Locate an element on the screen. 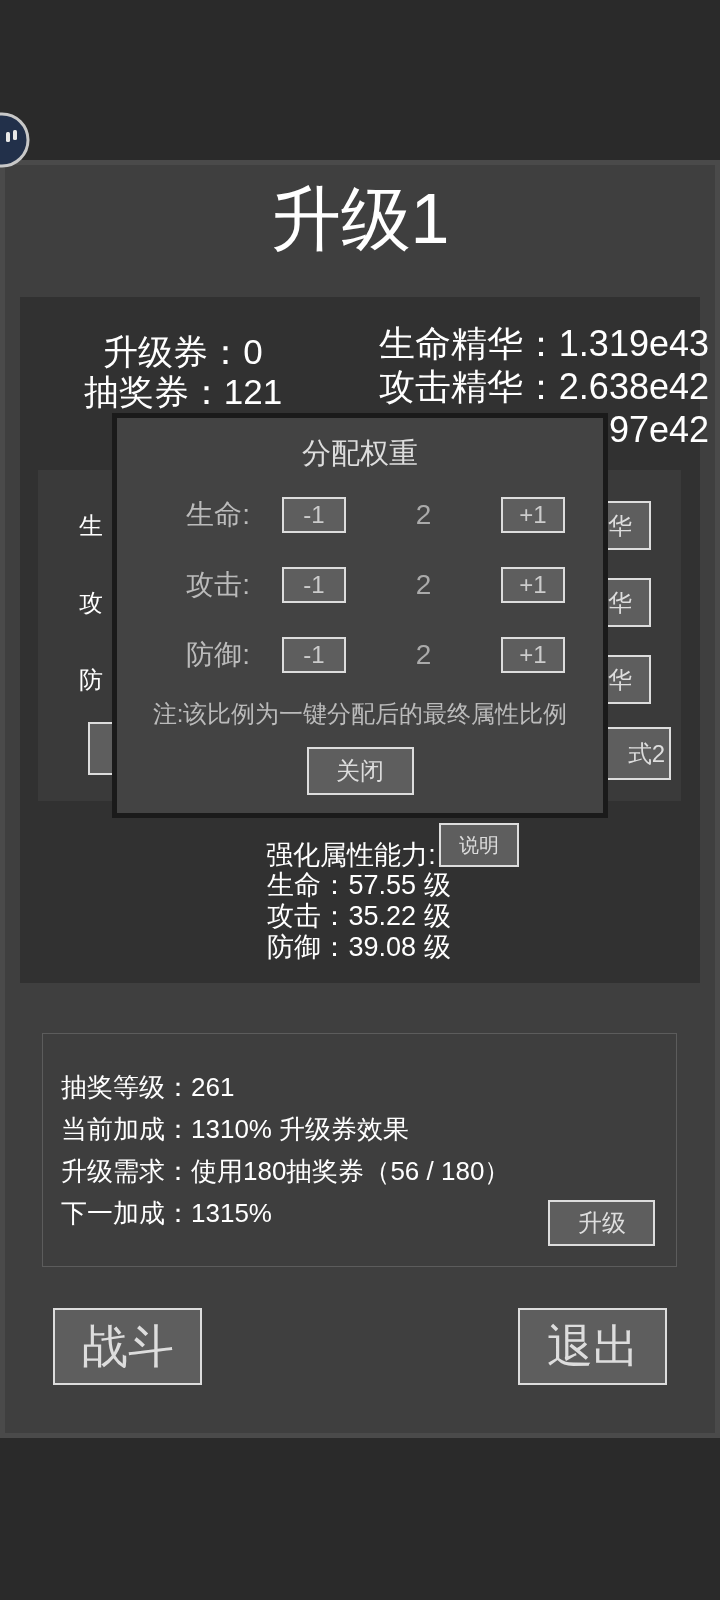  weight-label: 生命: is located at coordinates (217, 515).